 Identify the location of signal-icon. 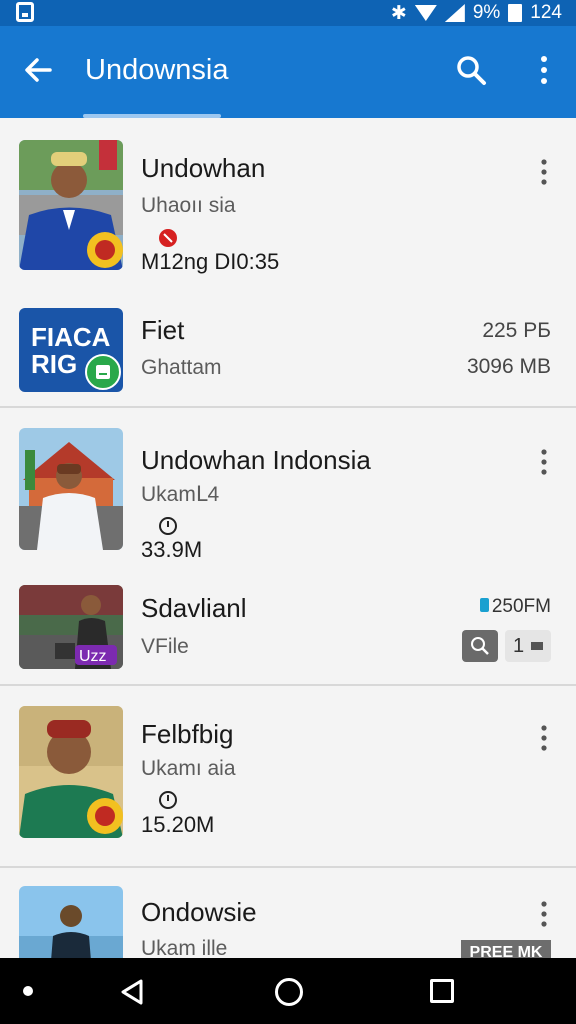
(454, 13).